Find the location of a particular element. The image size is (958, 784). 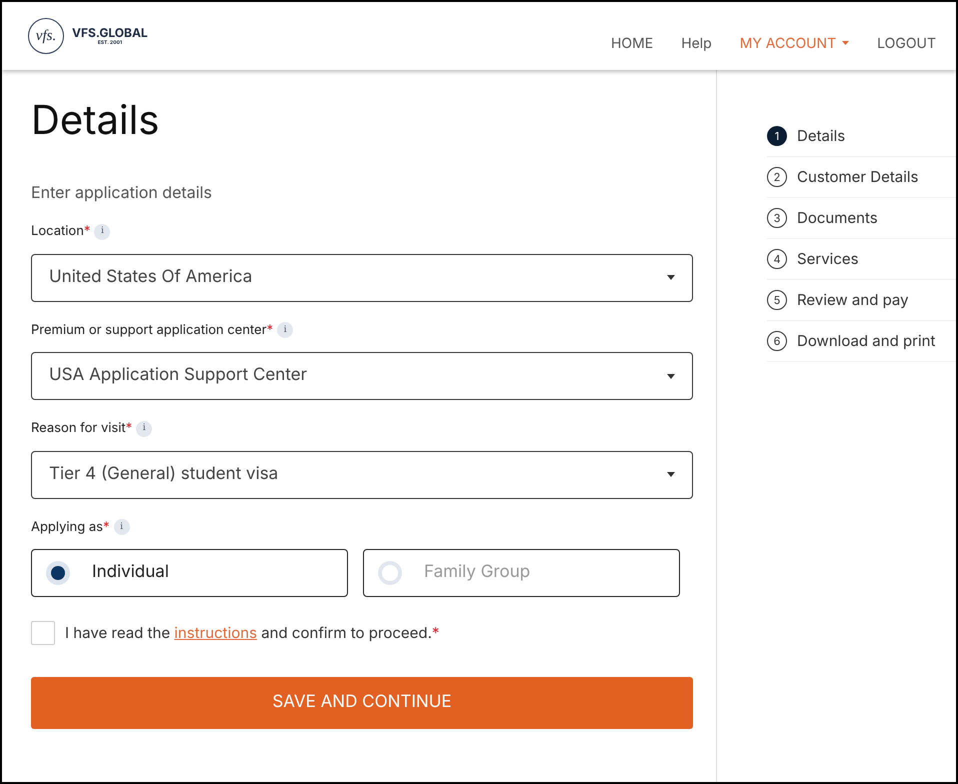

step-item: 1 Details is located at coordinates (861, 136).